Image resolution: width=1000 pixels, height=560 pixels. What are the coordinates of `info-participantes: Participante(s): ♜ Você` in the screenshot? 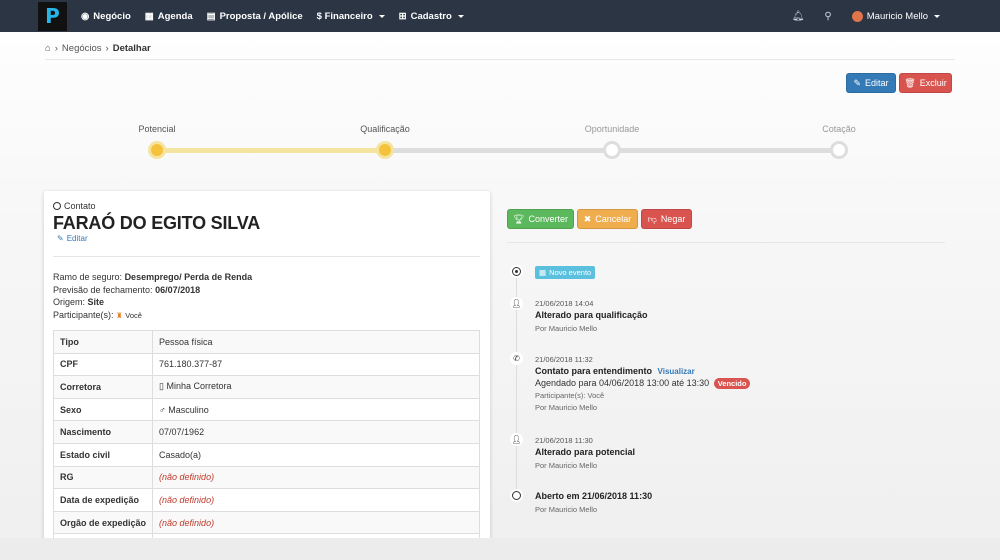 It's located at (97, 315).